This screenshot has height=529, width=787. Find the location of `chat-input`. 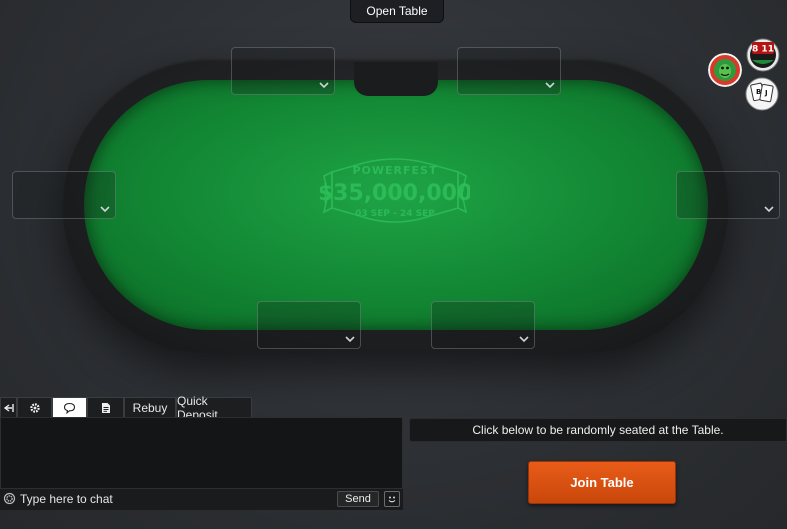

chat-input is located at coordinates (175, 499).